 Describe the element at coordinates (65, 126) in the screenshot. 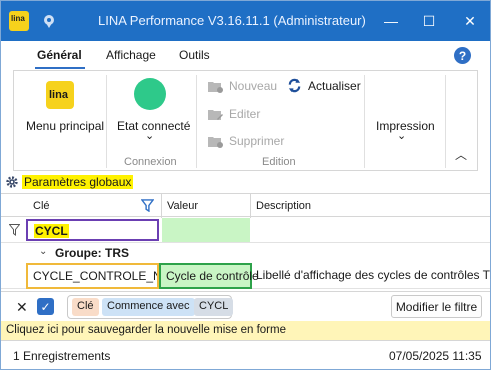

I see `menu-principal-label: Menu principal` at that location.